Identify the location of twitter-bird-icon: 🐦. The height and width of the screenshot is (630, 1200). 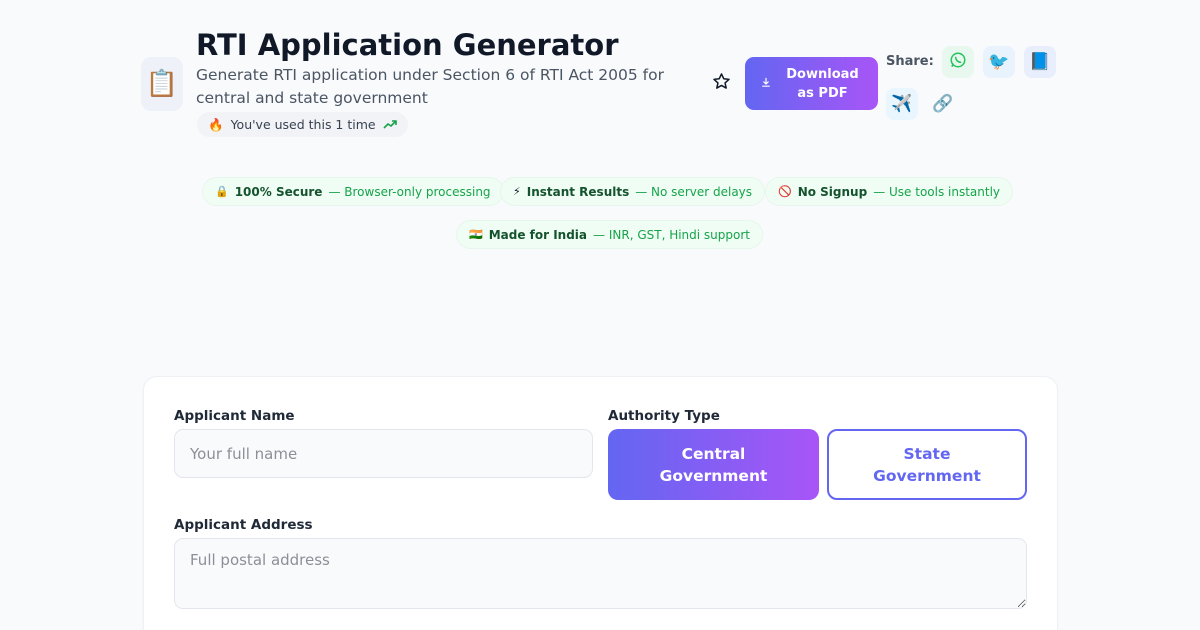
(999, 62).